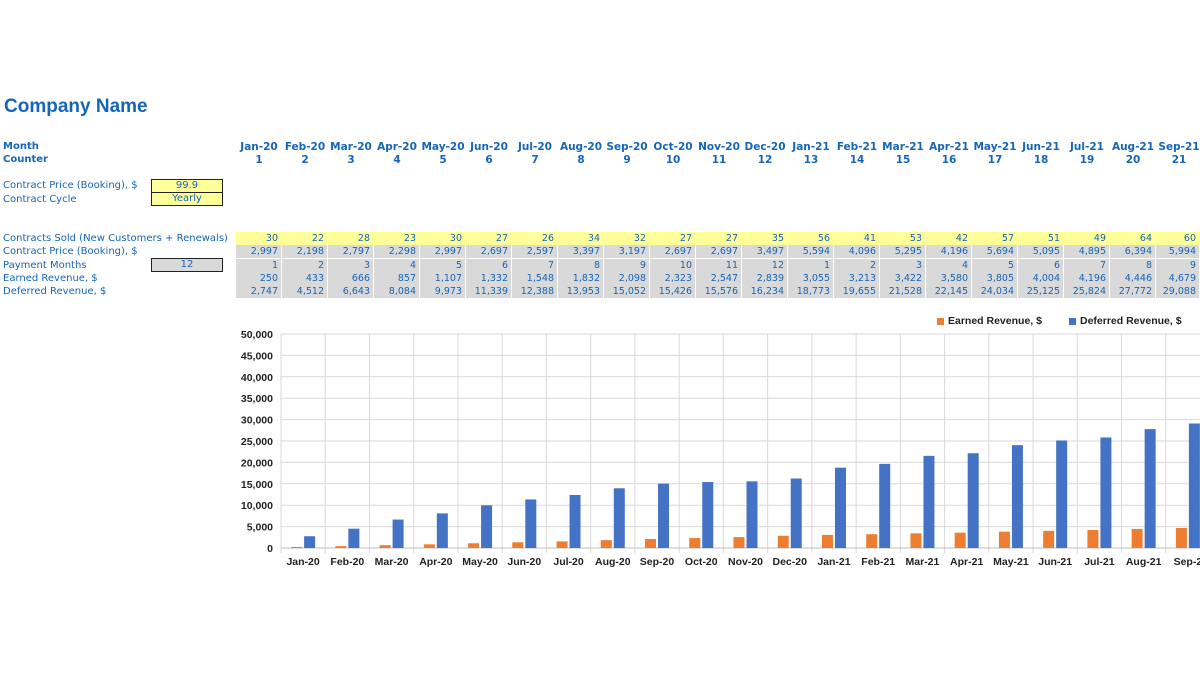 The height and width of the screenshot is (676, 1200). Describe the element at coordinates (581, 238) in the screenshot. I see `contracts-sold-cell: 34` at that location.